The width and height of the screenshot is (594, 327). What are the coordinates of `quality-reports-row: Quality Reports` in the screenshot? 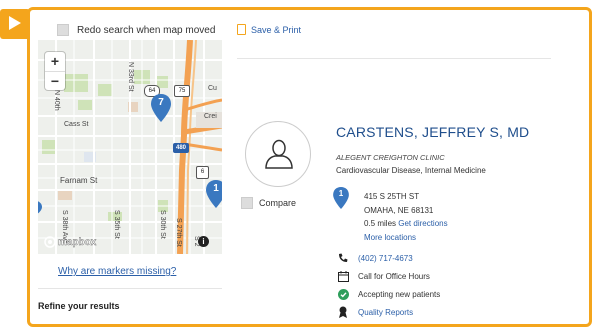 It's located at (374, 312).